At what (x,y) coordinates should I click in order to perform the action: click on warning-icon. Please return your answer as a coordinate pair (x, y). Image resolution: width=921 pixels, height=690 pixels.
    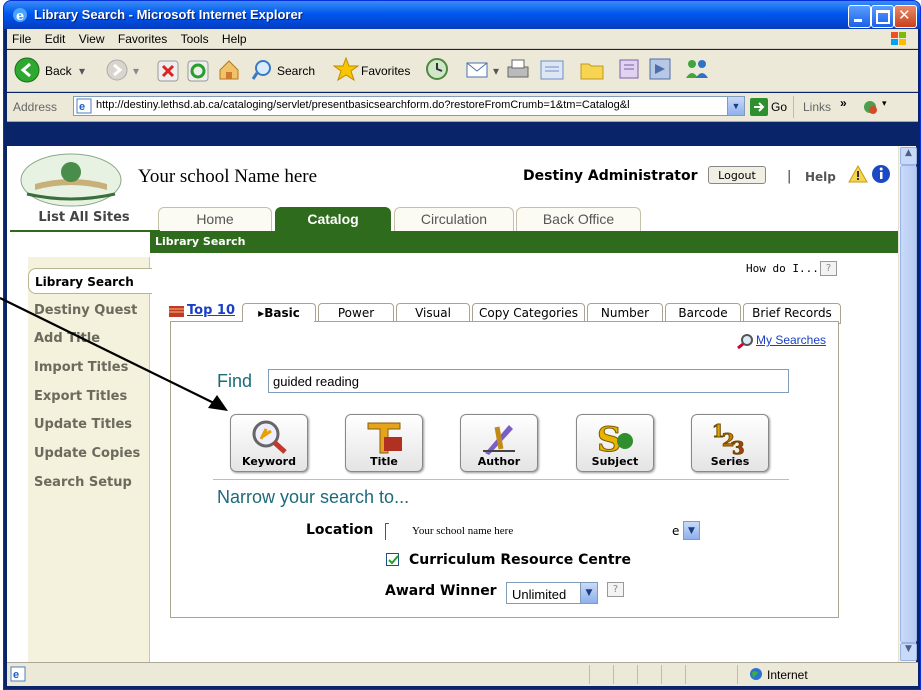
    Looking at the image, I should click on (858, 174).